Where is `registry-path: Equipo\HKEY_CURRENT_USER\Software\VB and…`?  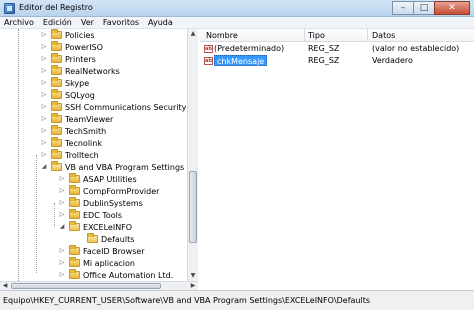
registry-path: Equipo\HKEY_CURRENT_USER\Software\VB and… is located at coordinates (187, 300).